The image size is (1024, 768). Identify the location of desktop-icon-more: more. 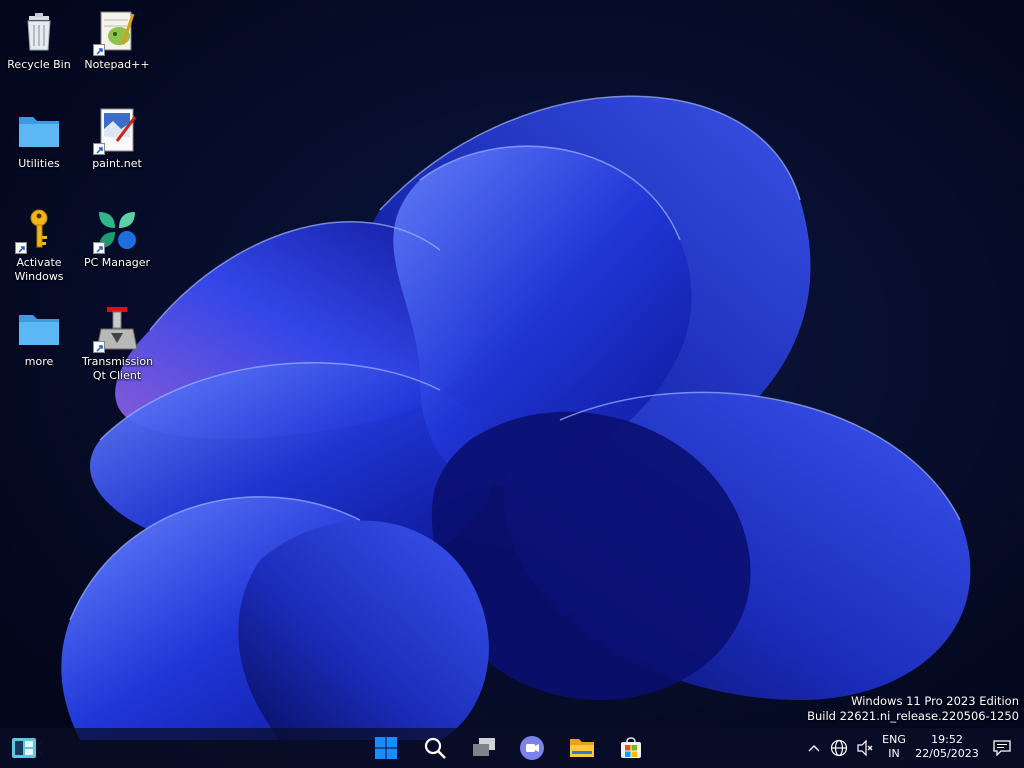
(39, 337).